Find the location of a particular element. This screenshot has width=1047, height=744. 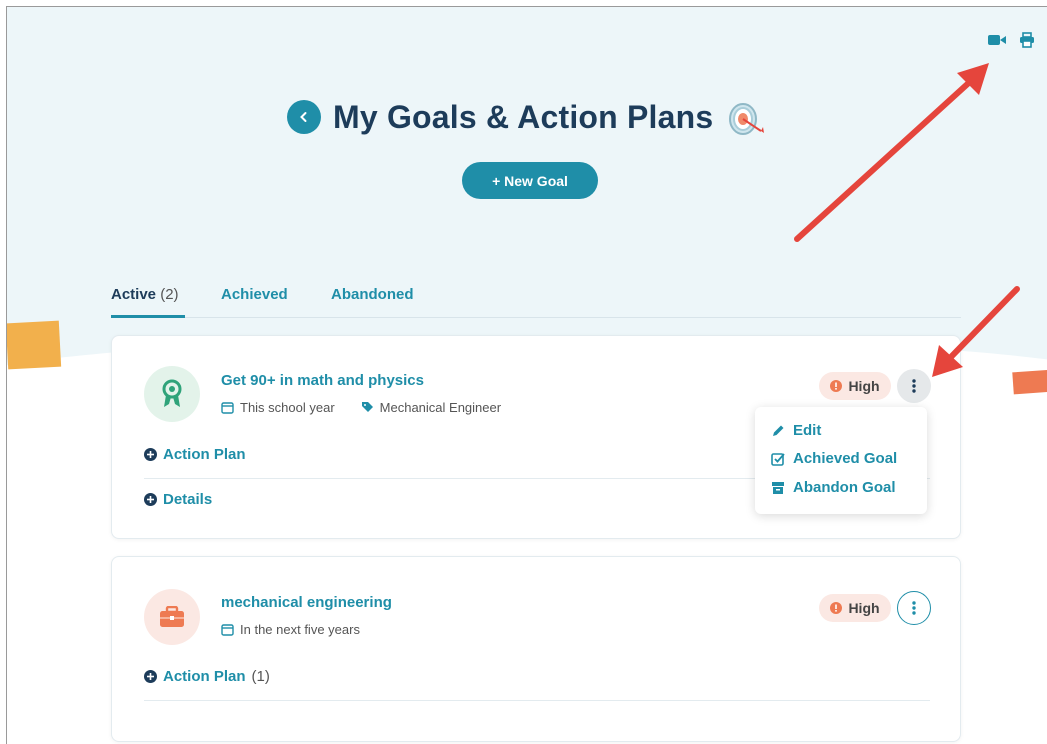

target-icon is located at coordinates (747, 119).